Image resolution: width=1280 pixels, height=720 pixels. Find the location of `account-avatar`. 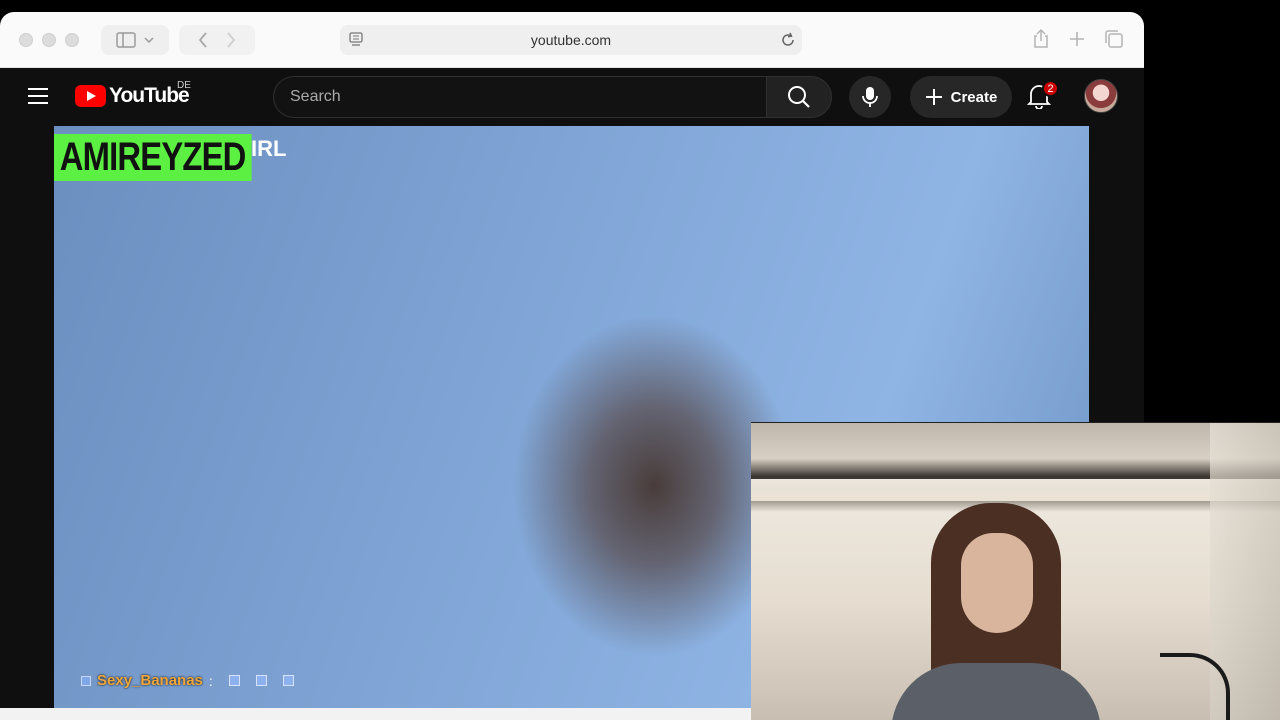

account-avatar is located at coordinates (1101, 96).